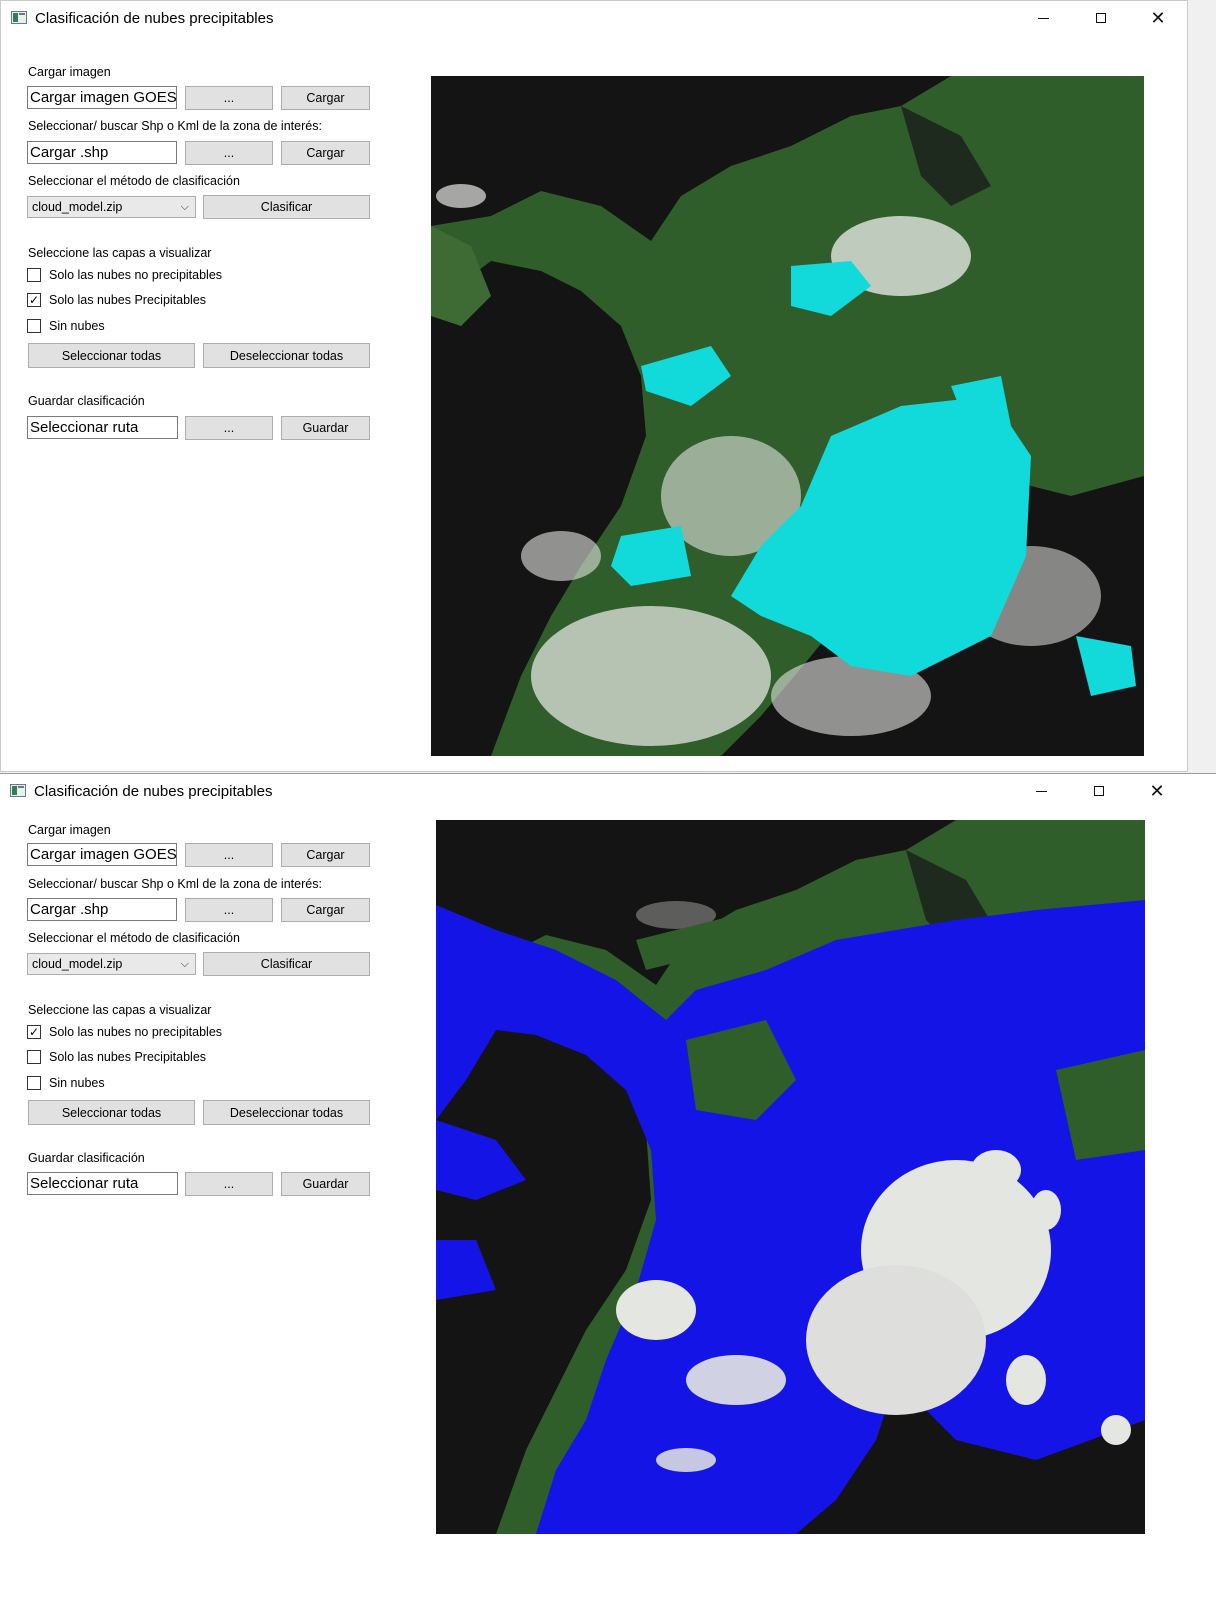 This screenshot has height=1606, width=1216. I want to click on layer-checkbox-non-precipitable: Solo las nubes no precipitables, so click(124, 275).